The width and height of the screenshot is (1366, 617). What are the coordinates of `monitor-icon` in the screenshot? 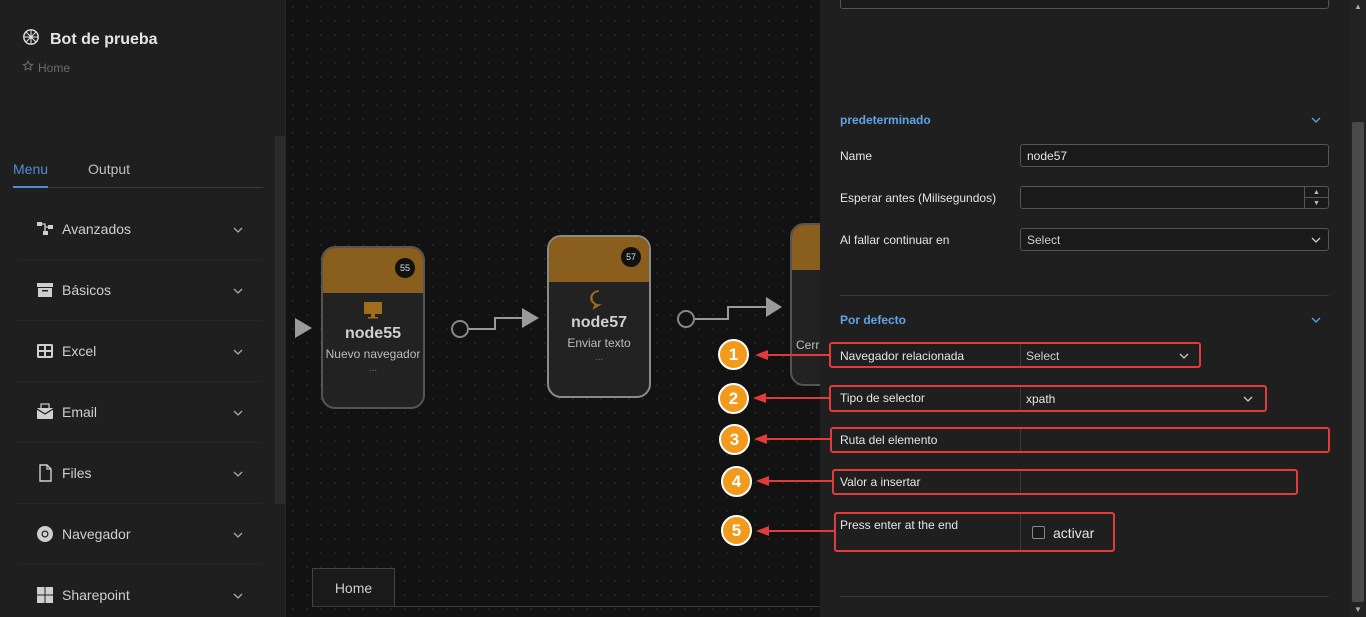 It's located at (373, 311).